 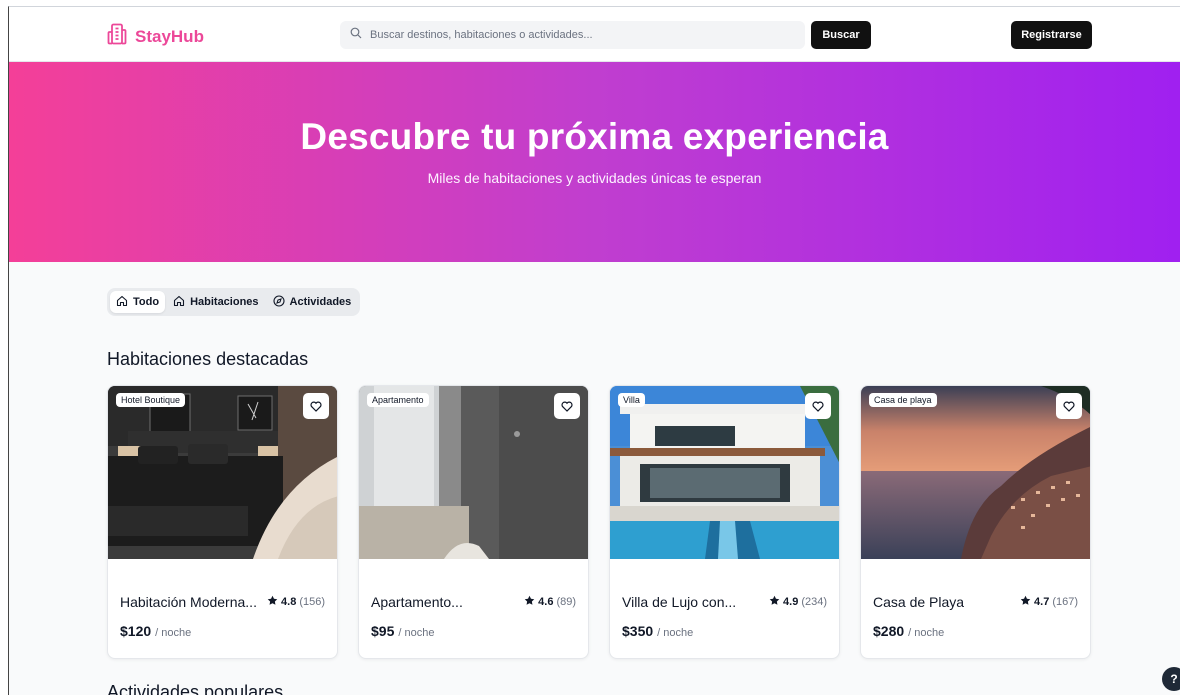 I want to click on price-amount: $280, so click(x=889, y=631).